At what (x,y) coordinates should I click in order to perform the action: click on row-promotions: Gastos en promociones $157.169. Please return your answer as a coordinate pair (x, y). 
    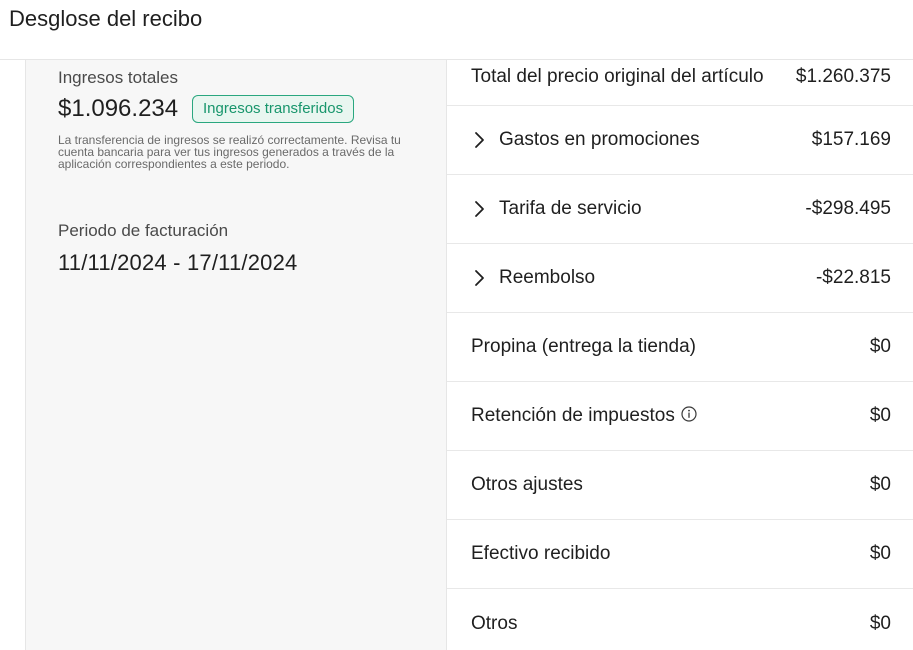
    Looking at the image, I should click on (680, 140).